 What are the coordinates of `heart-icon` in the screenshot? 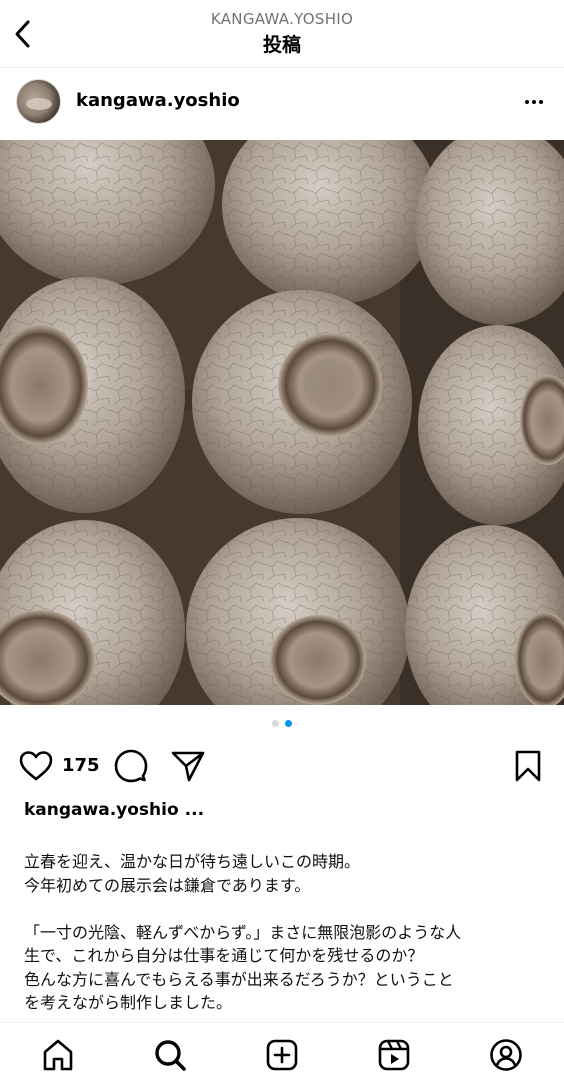 It's located at (36, 766).